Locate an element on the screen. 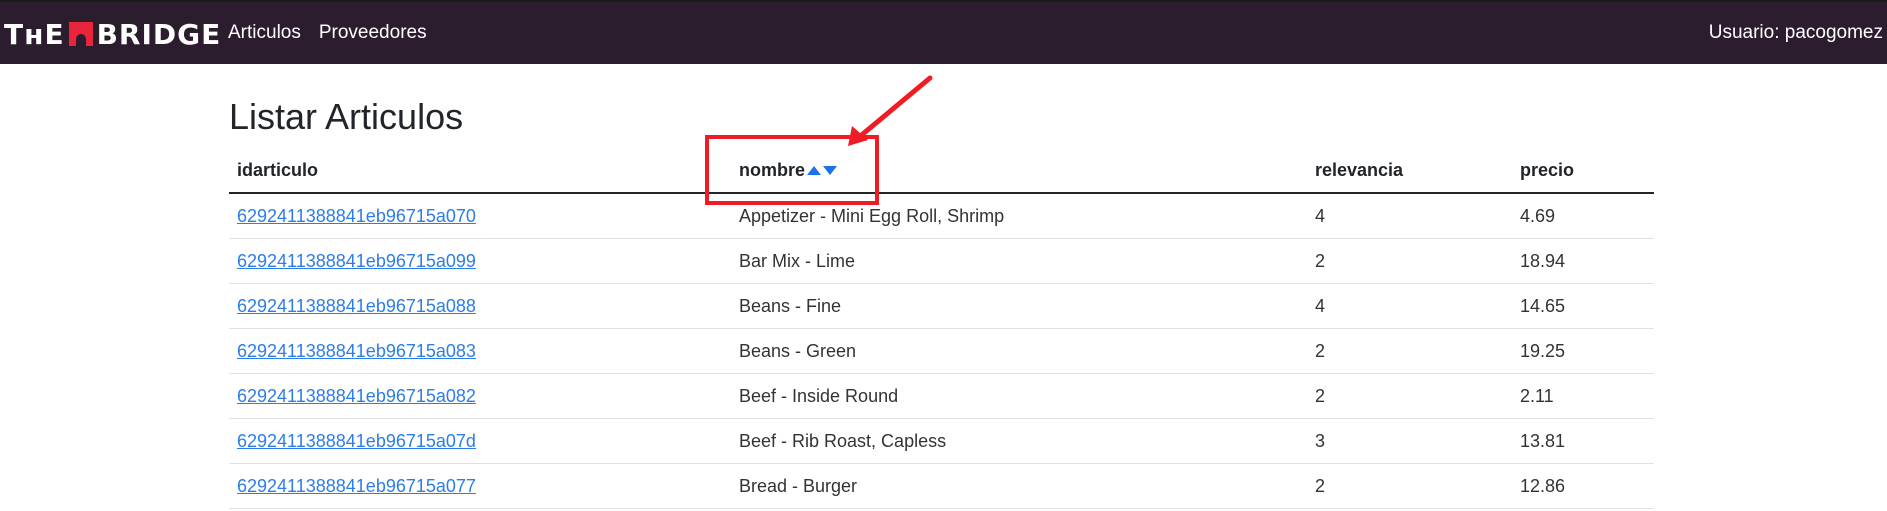 This screenshot has width=1887, height=511. column-header-relevancia: relevancia is located at coordinates (1409, 171).